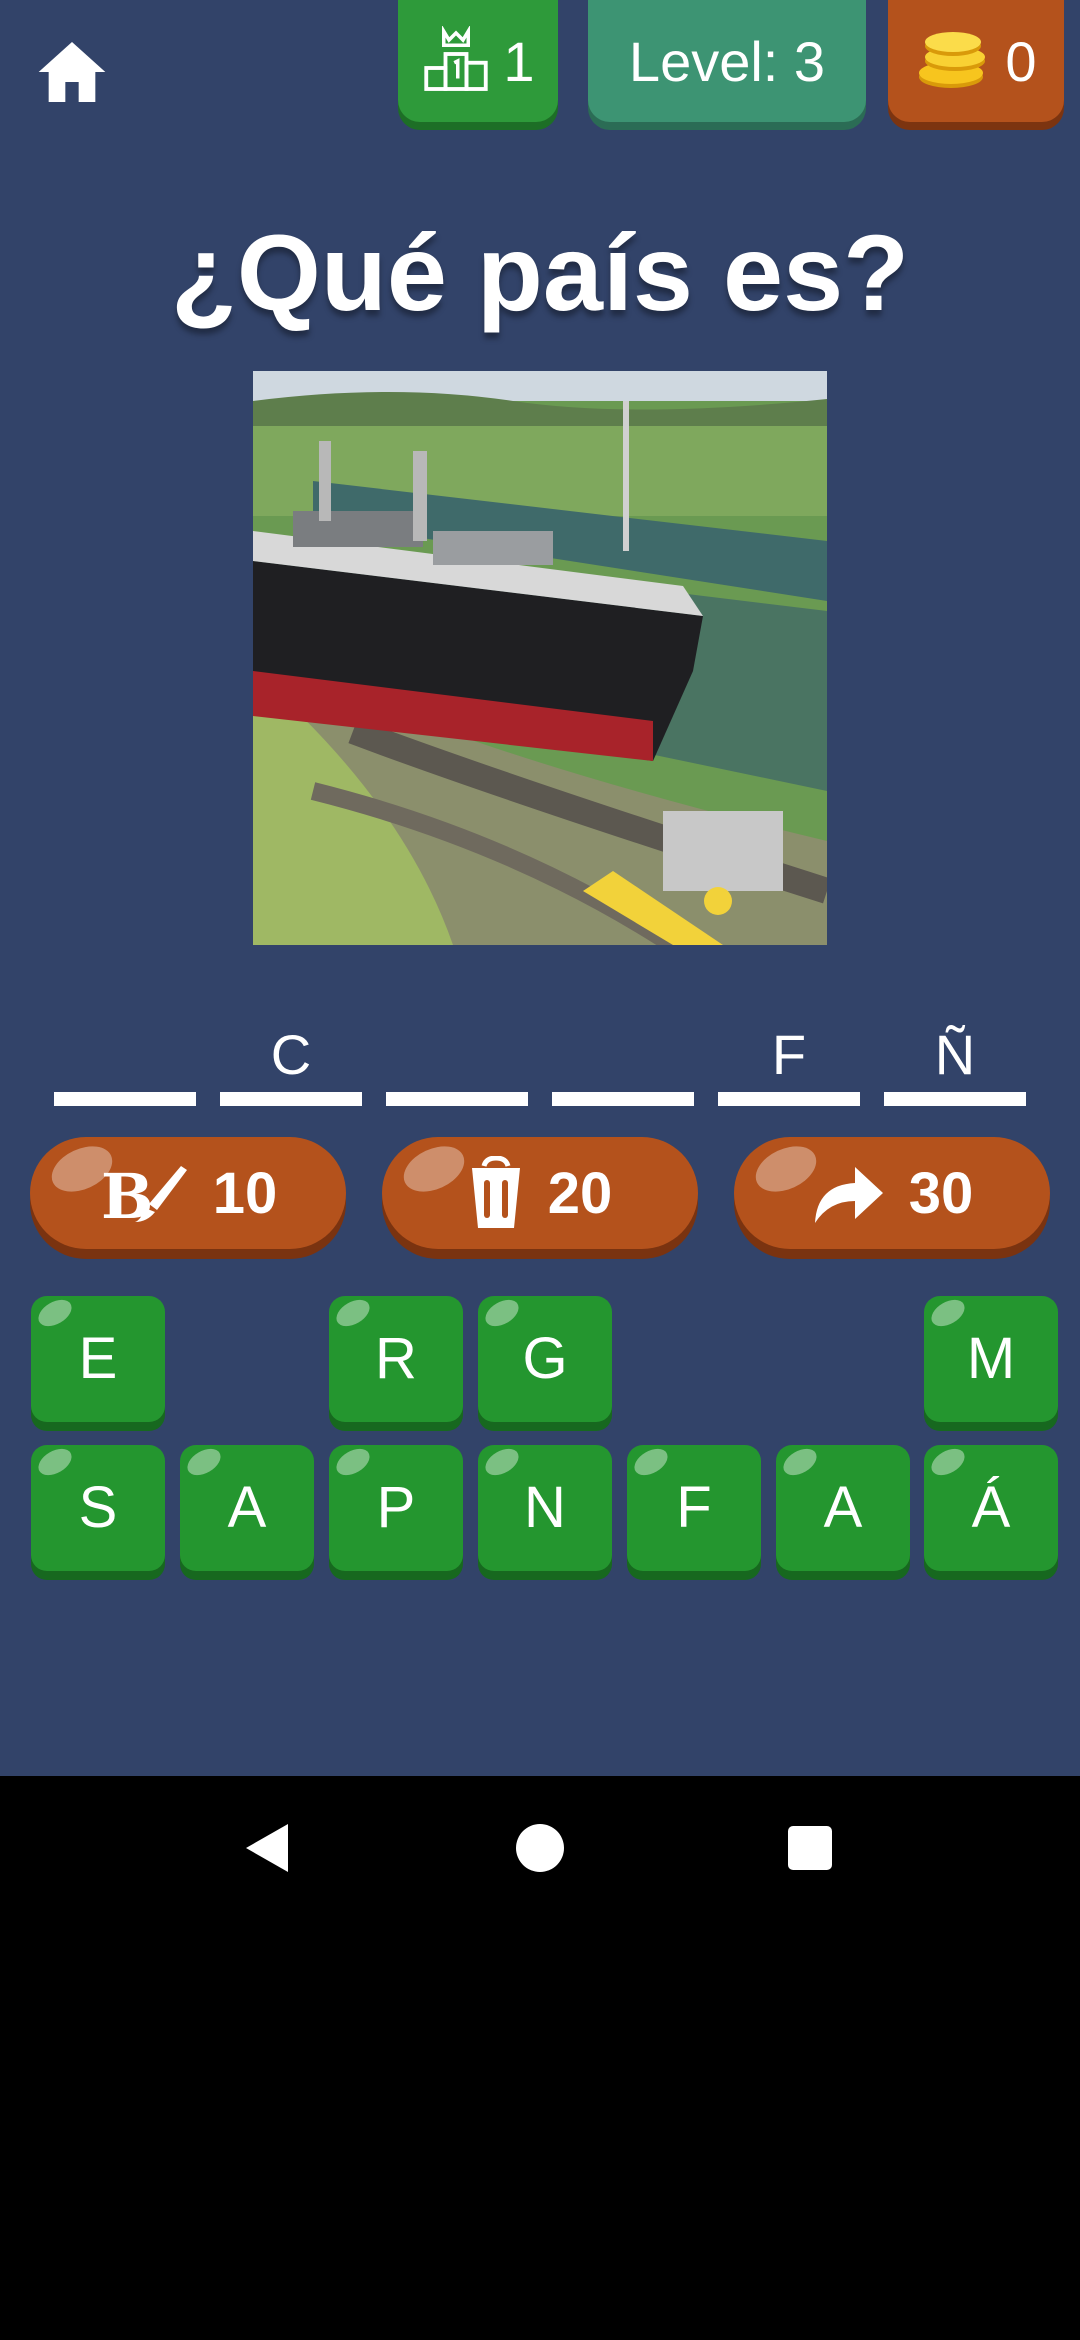  I want to click on letter-key: E, so click(98, 1359).